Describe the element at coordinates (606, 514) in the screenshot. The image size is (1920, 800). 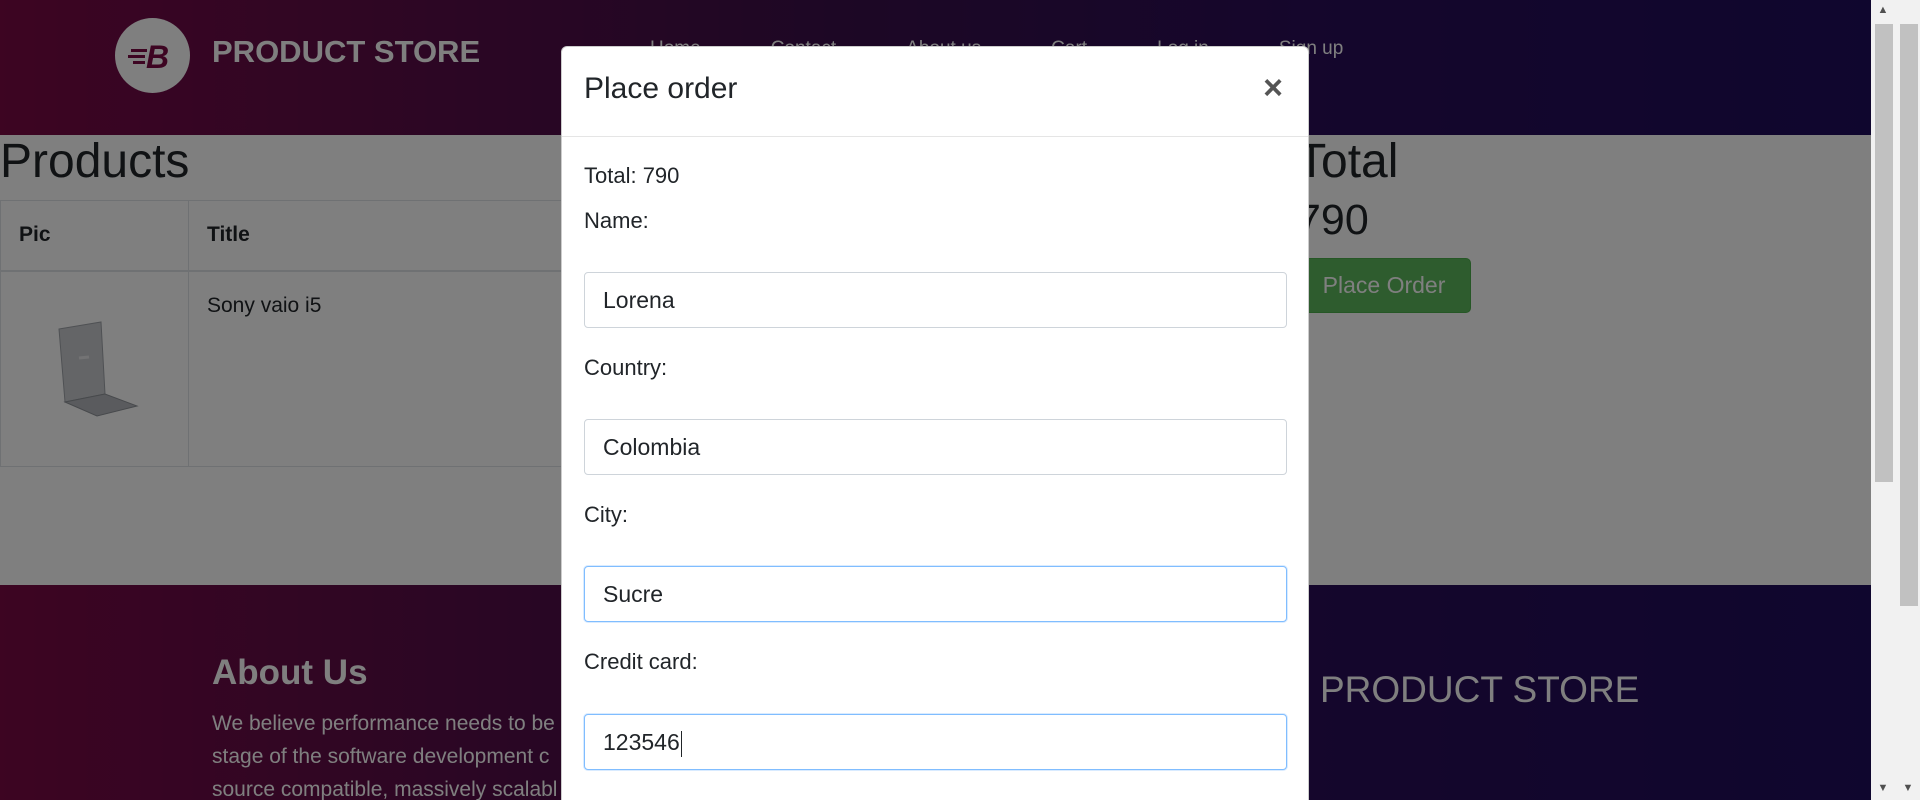
I see `city-label: City:` at that location.